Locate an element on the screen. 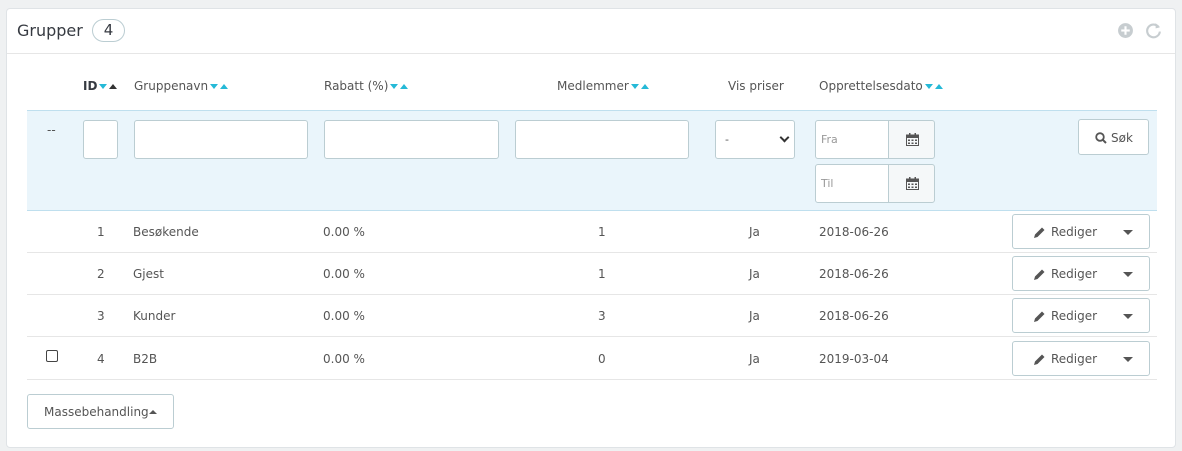 The image size is (1182, 451). caret-up-icon is located at coordinates (153, 412).